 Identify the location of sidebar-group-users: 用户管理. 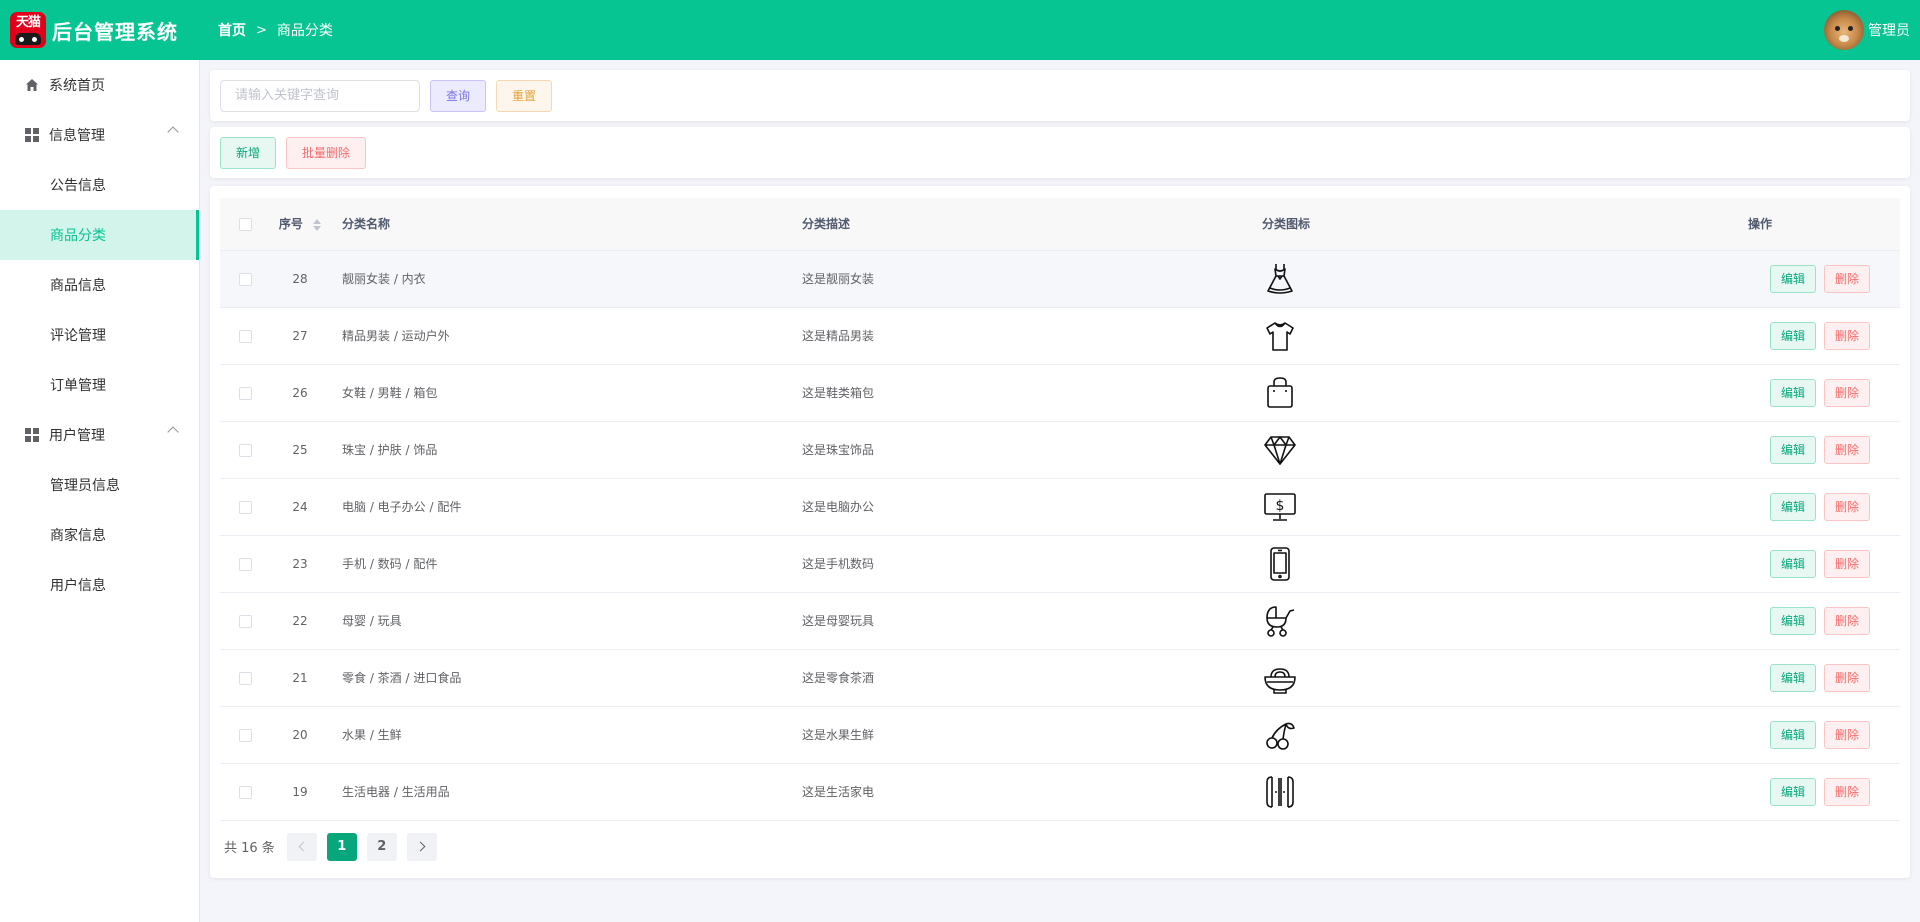
(99, 435).